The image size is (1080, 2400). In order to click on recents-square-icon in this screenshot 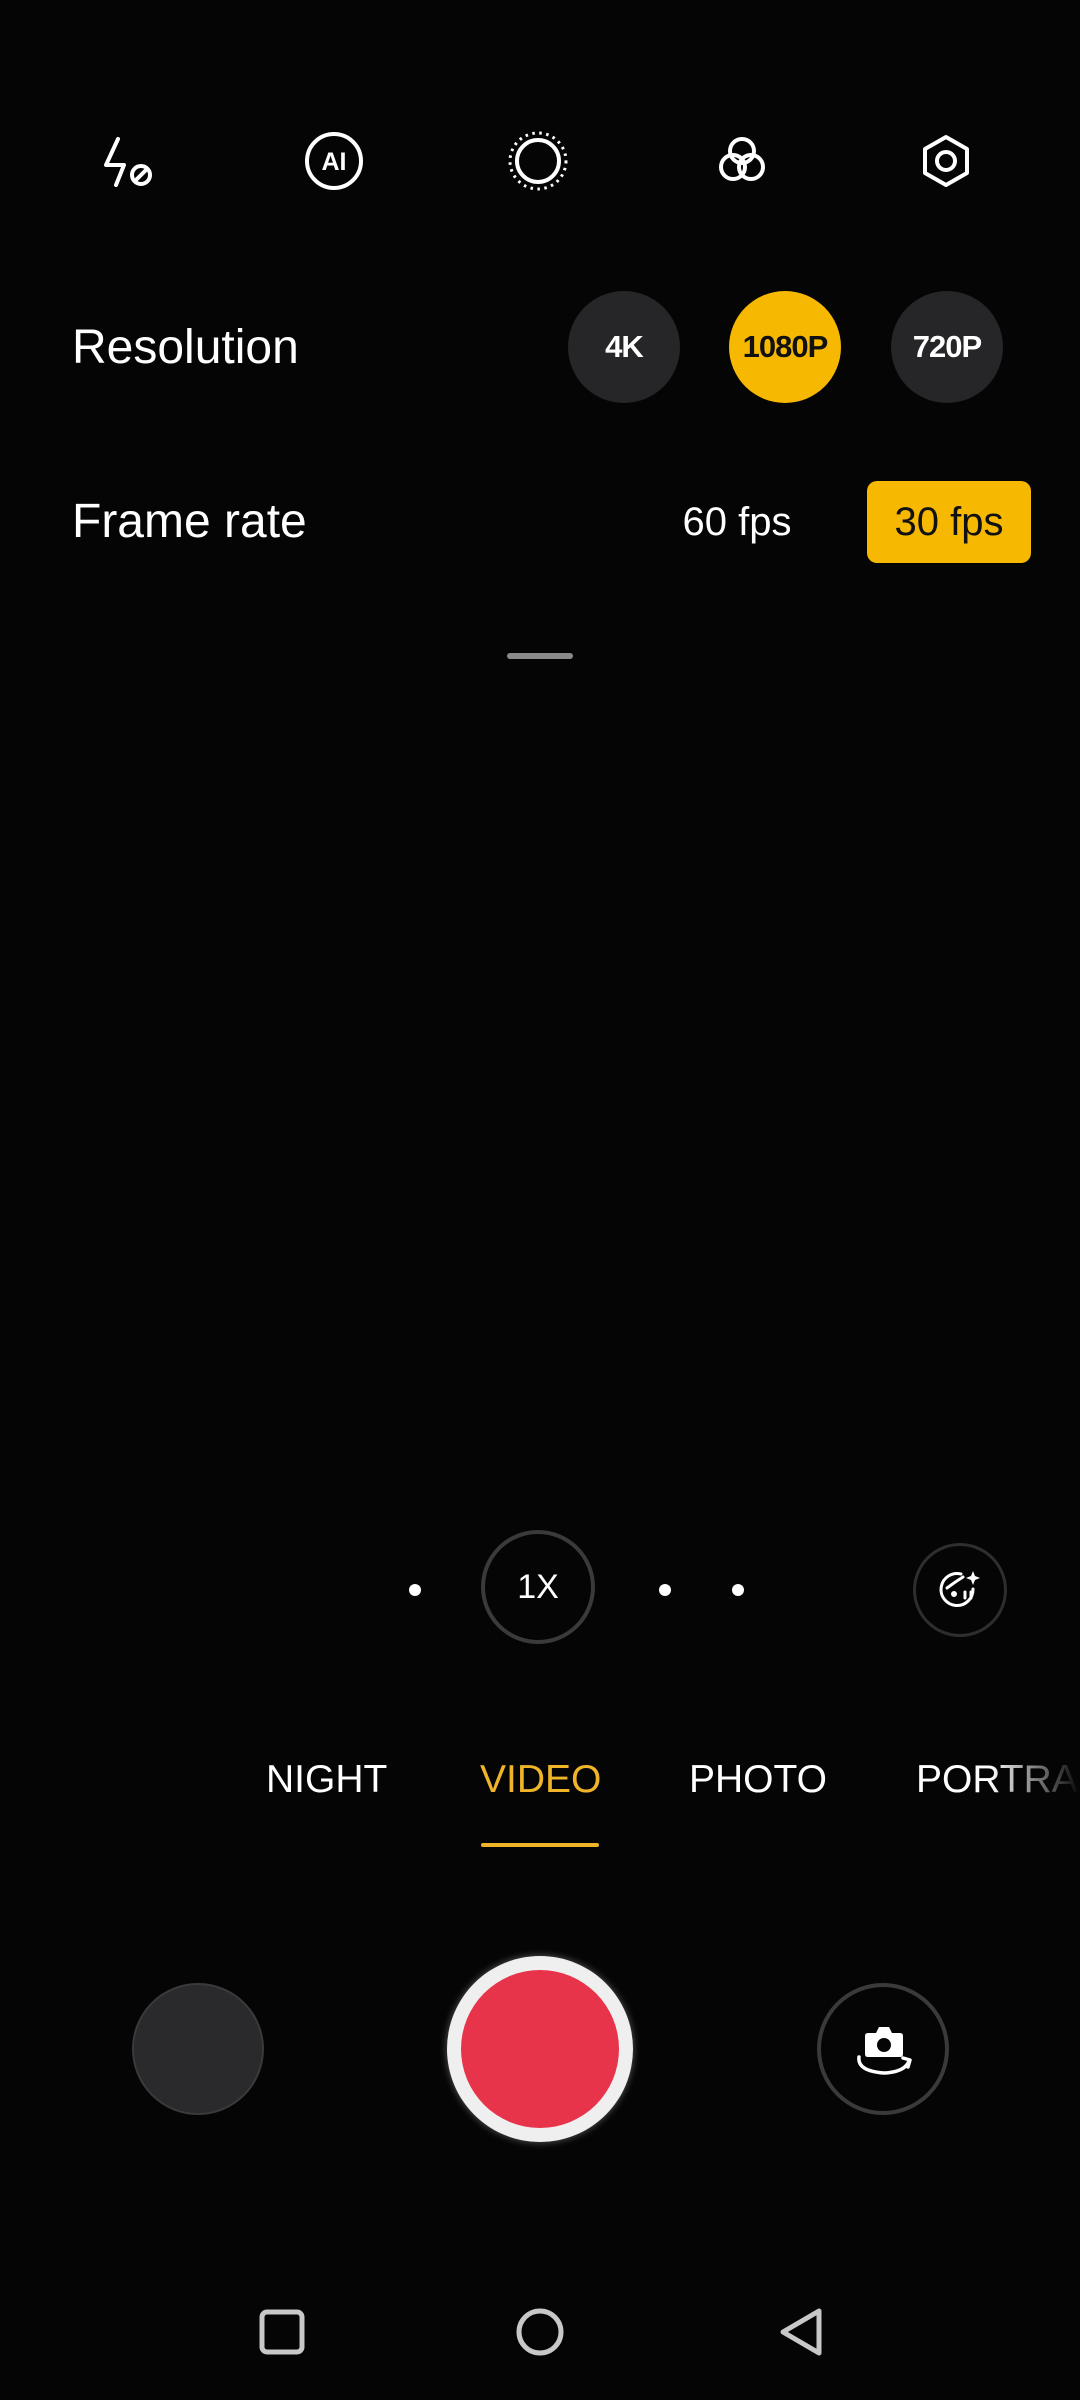, I will do `click(282, 2332)`.